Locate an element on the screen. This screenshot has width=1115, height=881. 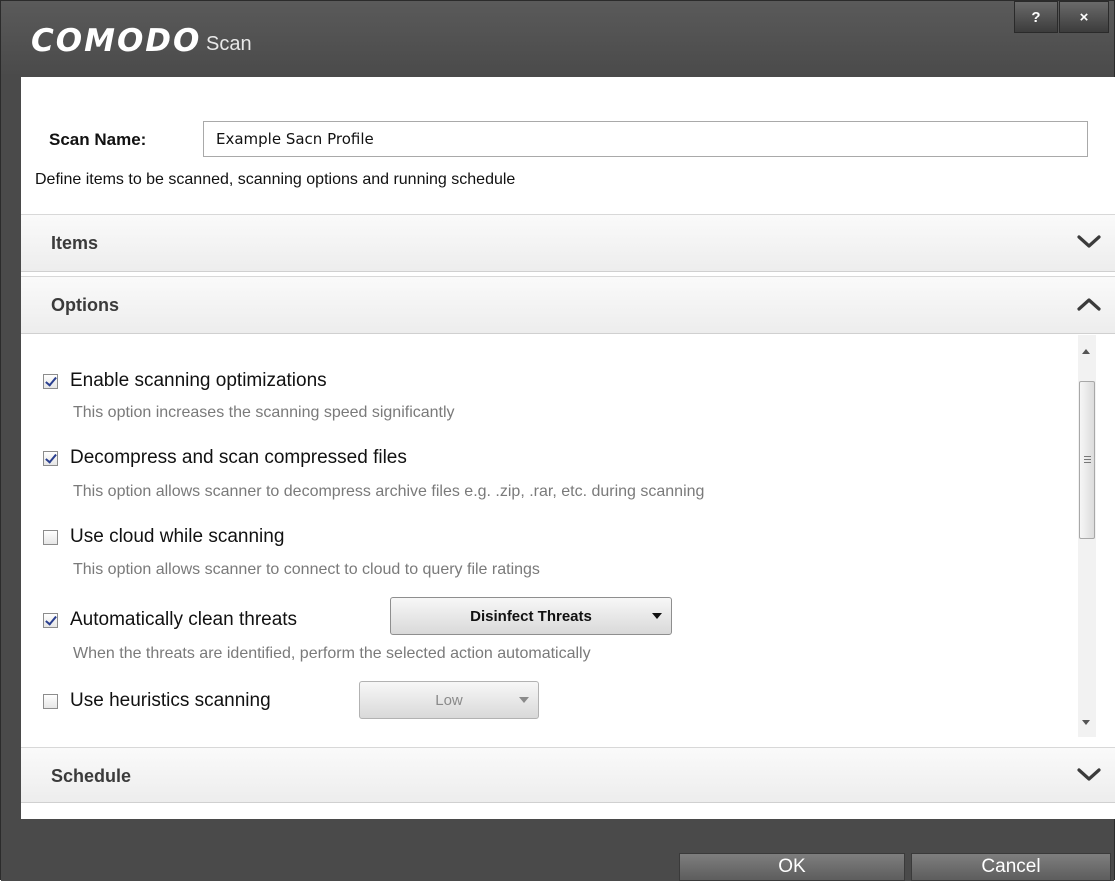
scan-name-label: Scan Name: is located at coordinates (98, 139).